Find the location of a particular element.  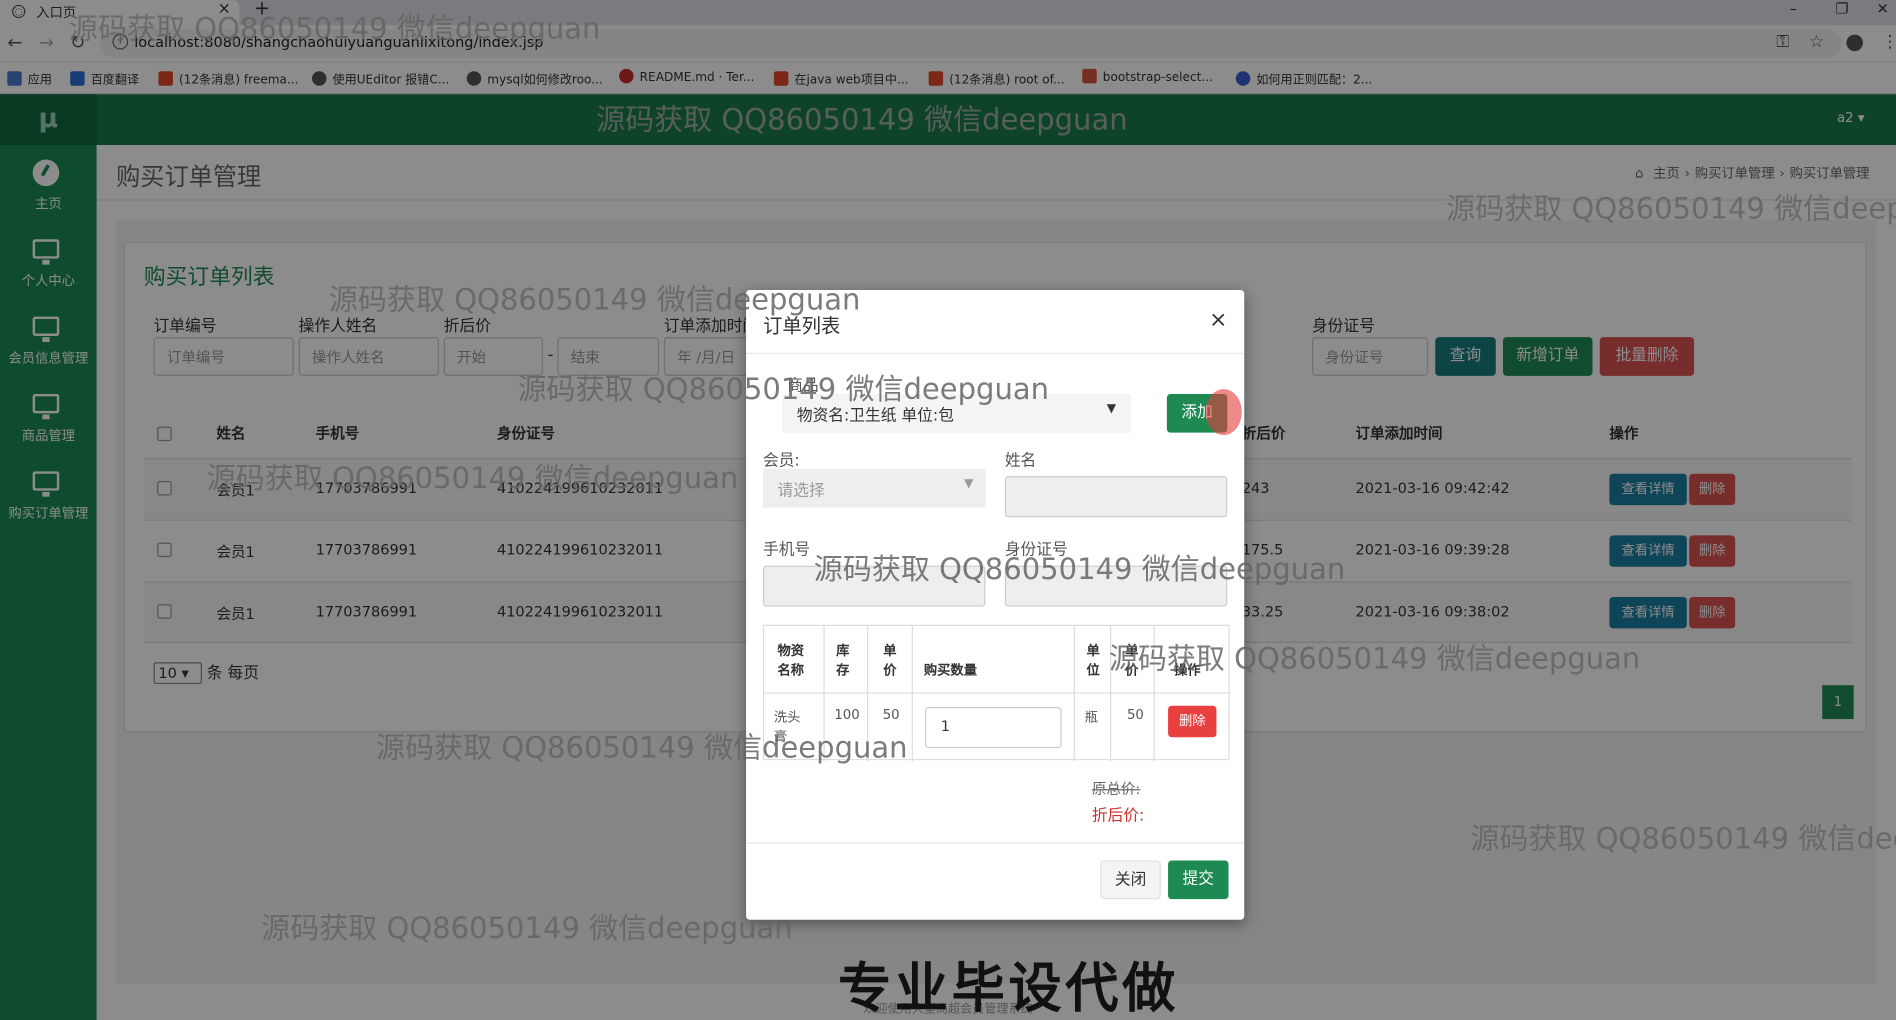

phone-label: 手机号 is located at coordinates (786, 550).